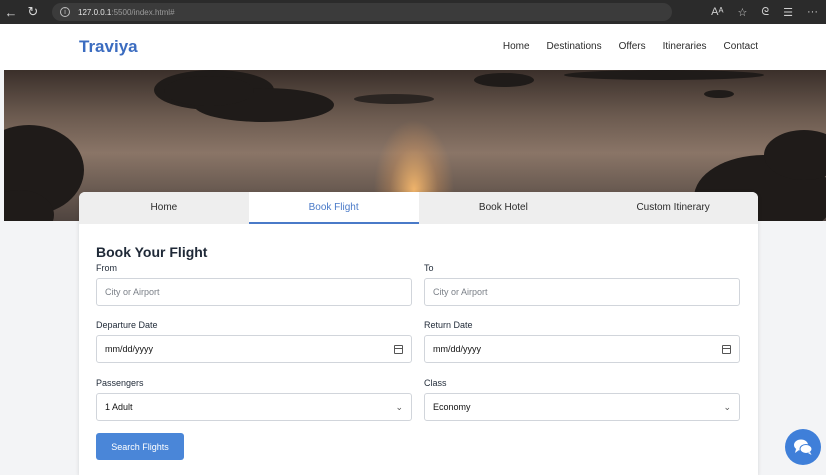  Describe the element at coordinates (429, 268) in the screenshot. I see `to-label: To` at that location.